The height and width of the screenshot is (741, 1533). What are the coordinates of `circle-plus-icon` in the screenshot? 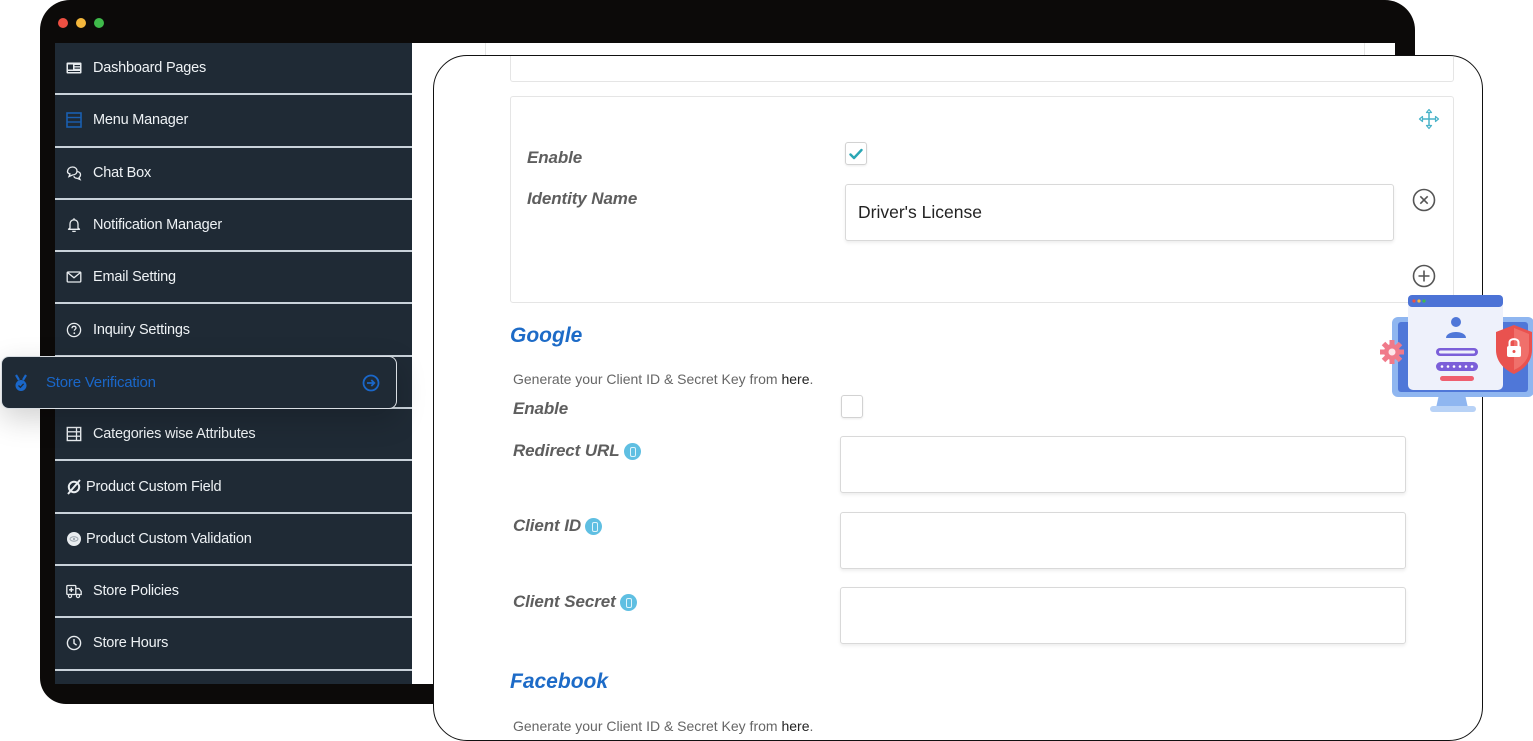 It's located at (1424, 276).